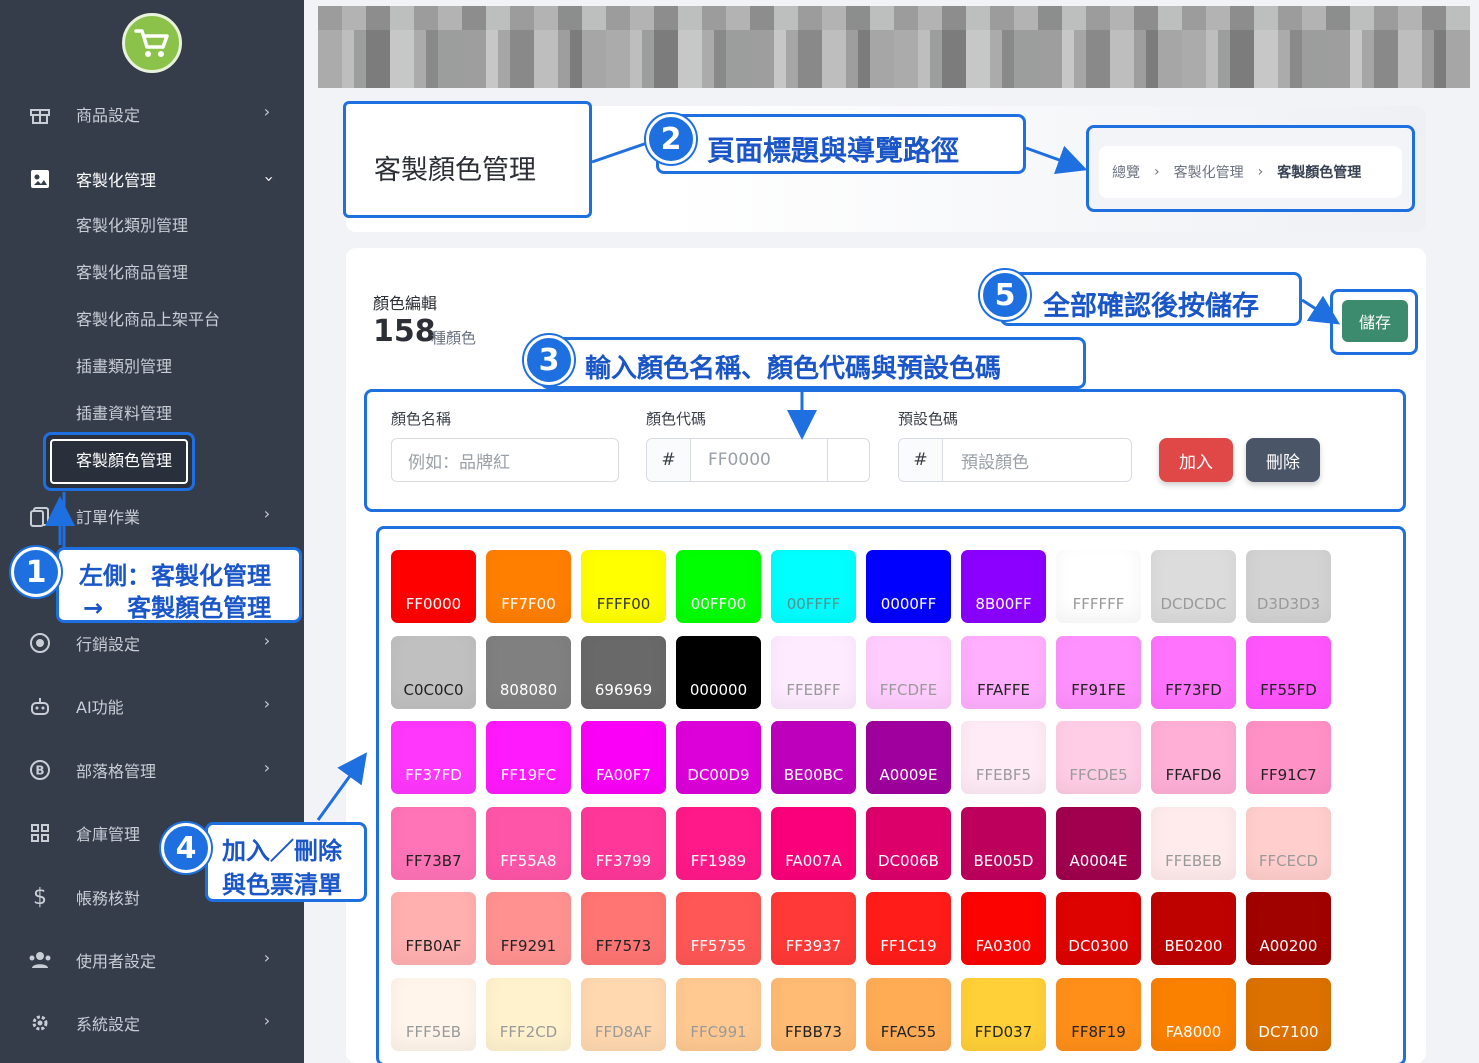 The image size is (1479, 1063). Describe the element at coordinates (1288, 928) in the screenshot. I see `color-swatch: A00200` at that location.